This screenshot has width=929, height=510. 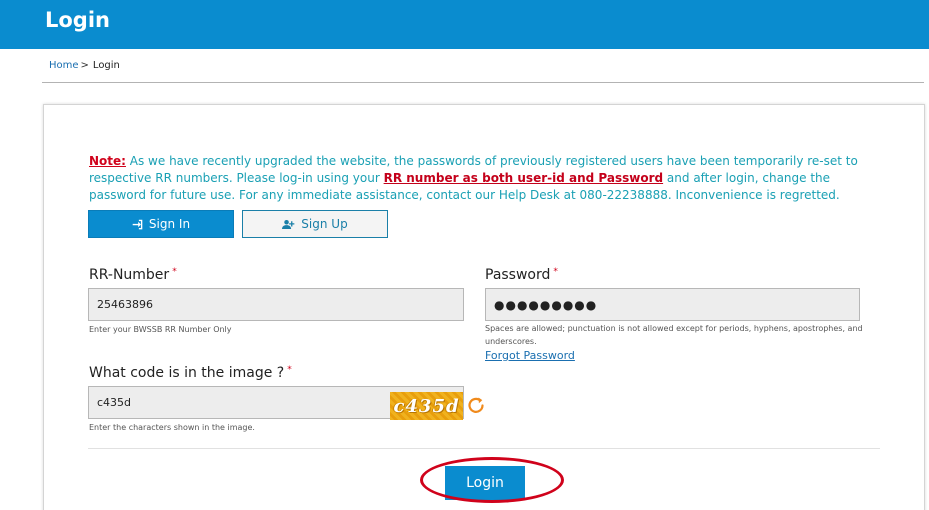 What do you see at coordinates (172, 427) in the screenshot?
I see `captcha-hint: Enter the characters shown in the image.` at bounding box center [172, 427].